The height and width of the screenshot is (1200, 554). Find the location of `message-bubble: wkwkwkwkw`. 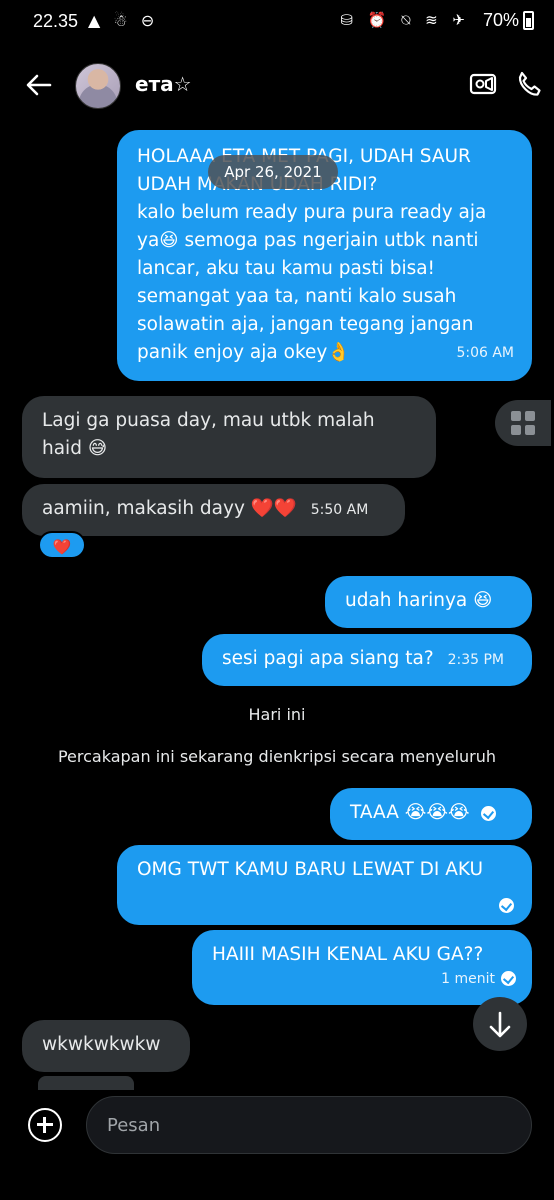

message-bubble: wkwkwkwkw is located at coordinates (106, 1046).